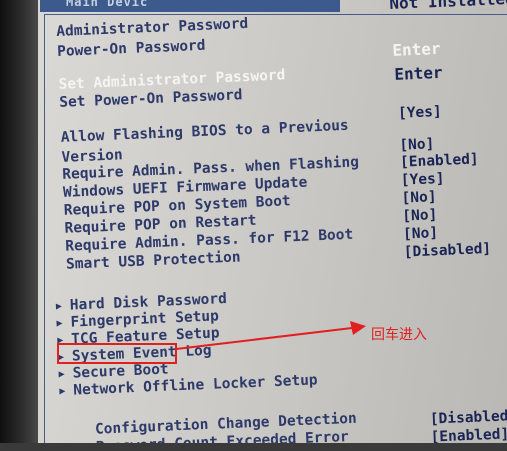 Image resolution: width=507 pixels, height=451 pixels. I want to click on monitor-bezel, so click(19, 225).